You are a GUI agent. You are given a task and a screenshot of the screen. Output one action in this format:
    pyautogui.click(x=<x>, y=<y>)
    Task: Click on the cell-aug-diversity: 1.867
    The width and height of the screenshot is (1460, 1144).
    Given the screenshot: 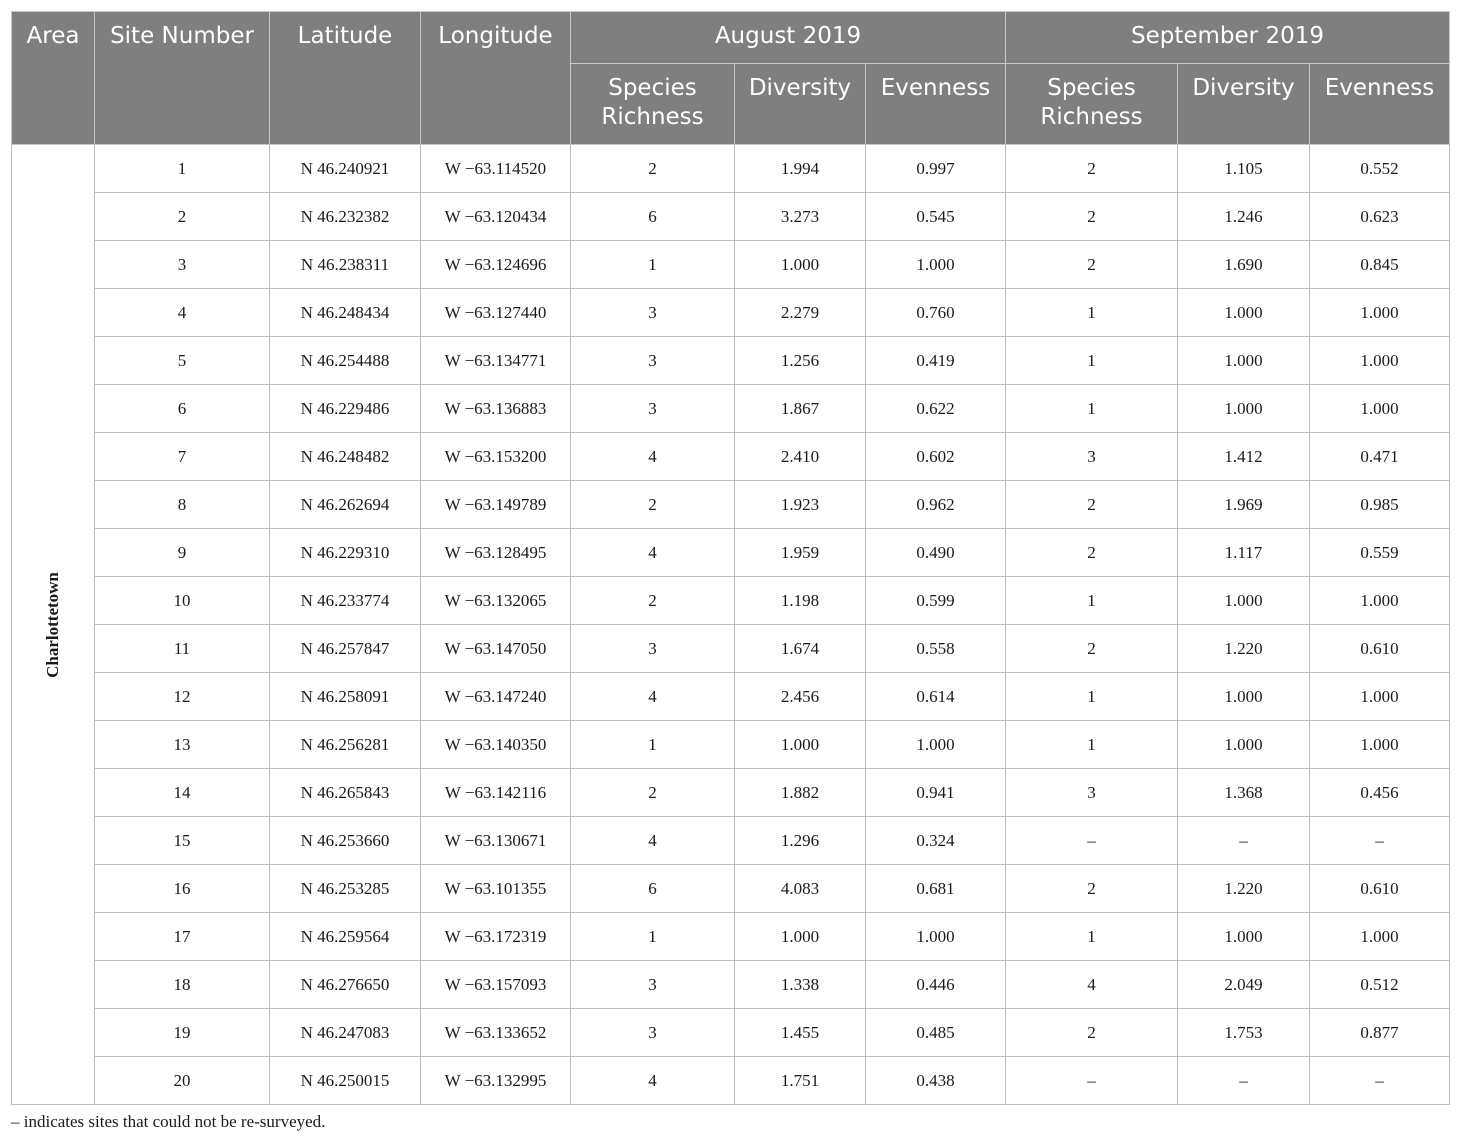 What is the action you would take?
    pyautogui.click(x=800, y=408)
    